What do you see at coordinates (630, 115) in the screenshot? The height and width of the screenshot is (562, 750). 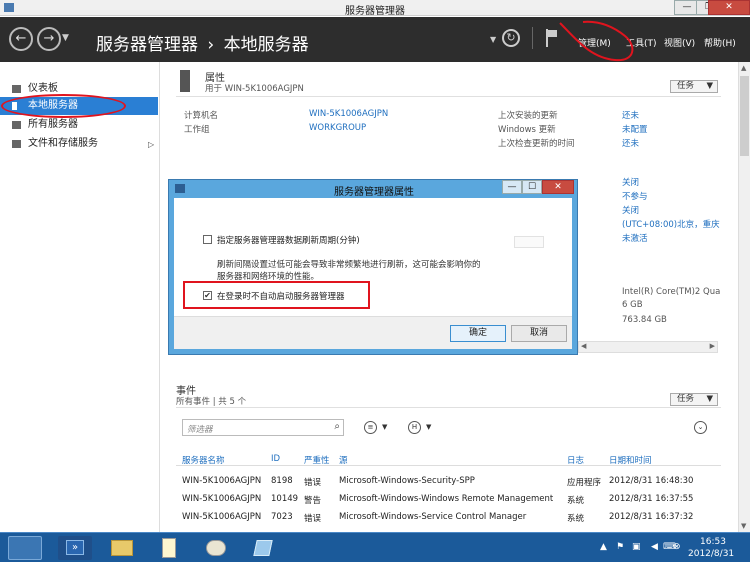 I see `last-update-link: 还未` at bounding box center [630, 115].